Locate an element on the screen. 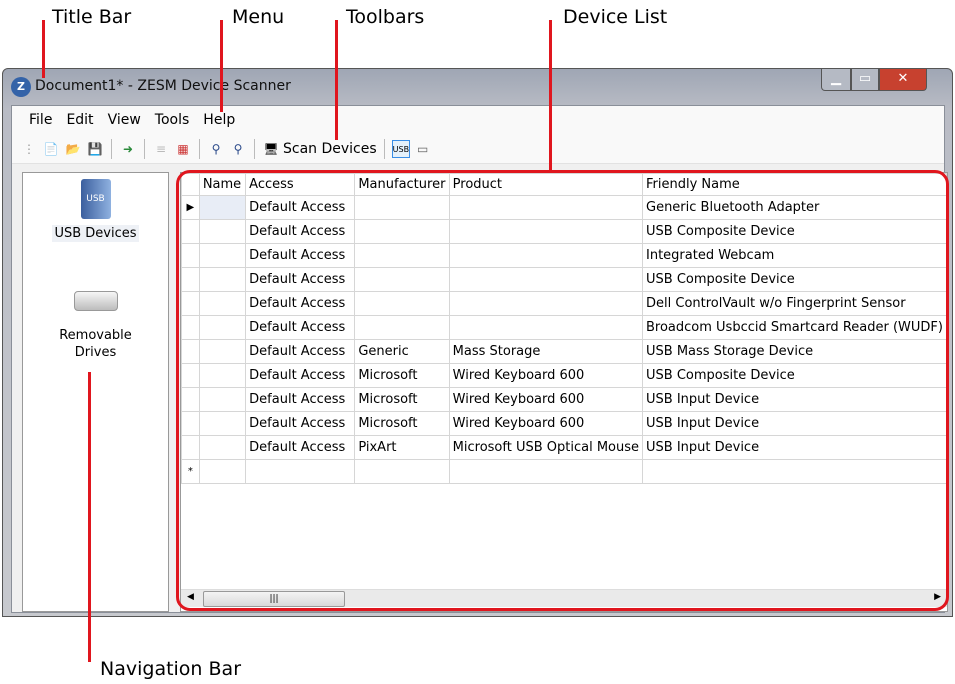 The height and width of the screenshot is (684, 955). app-icon: Z is located at coordinates (21, 87).